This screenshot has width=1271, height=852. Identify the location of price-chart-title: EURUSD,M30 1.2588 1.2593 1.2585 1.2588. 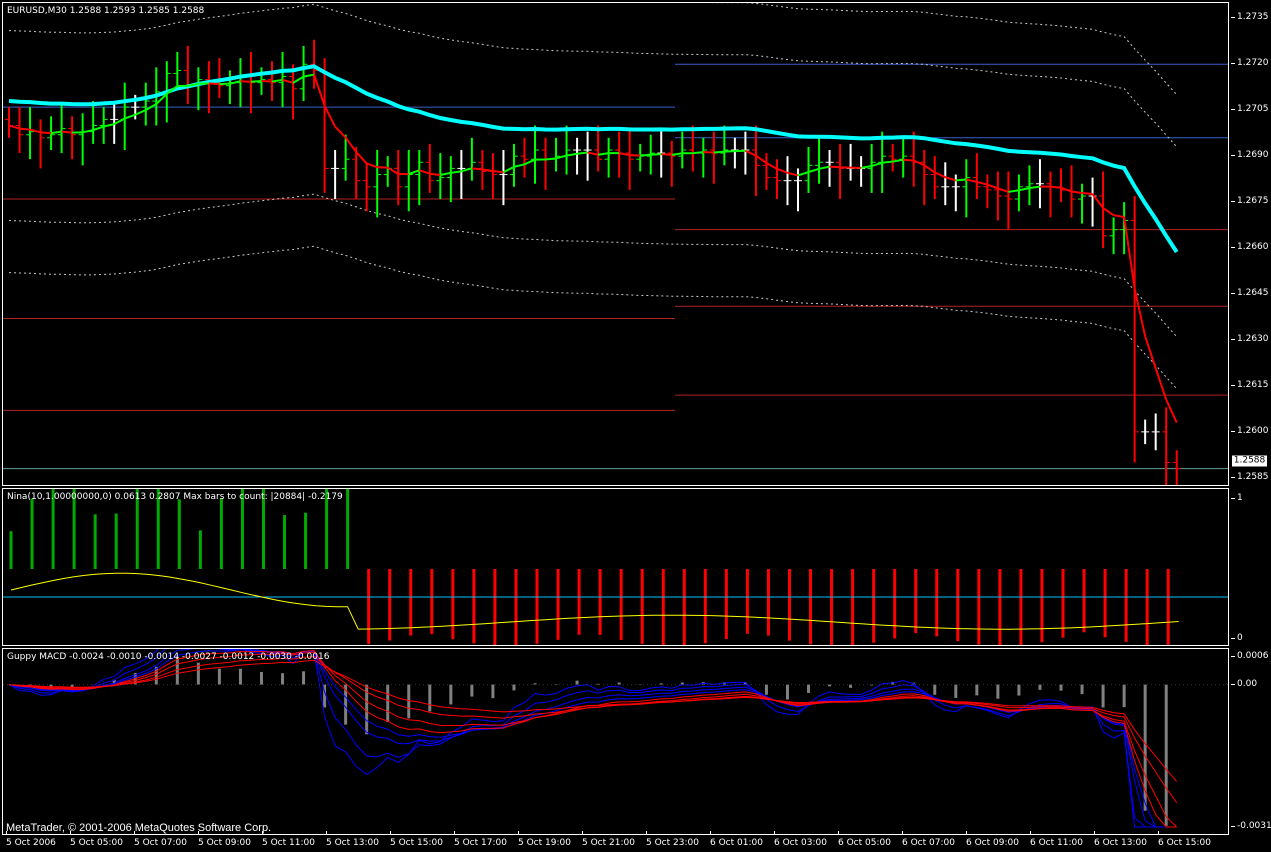
(106, 11).